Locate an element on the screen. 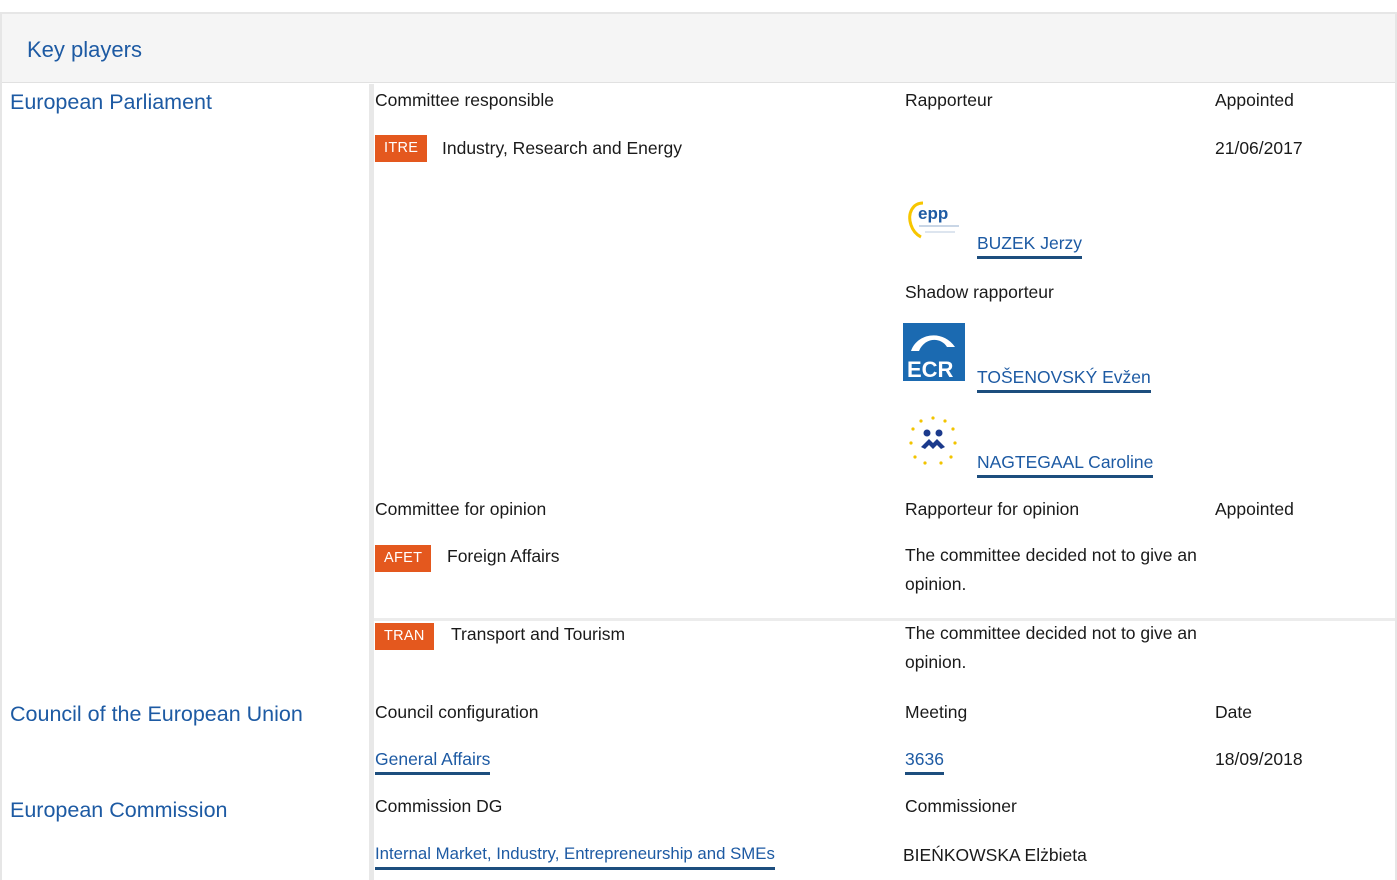 The width and height of the screenshot is (1397, 880). appointed-date: 21/06/2017 is located at coordinates (1259, 148).